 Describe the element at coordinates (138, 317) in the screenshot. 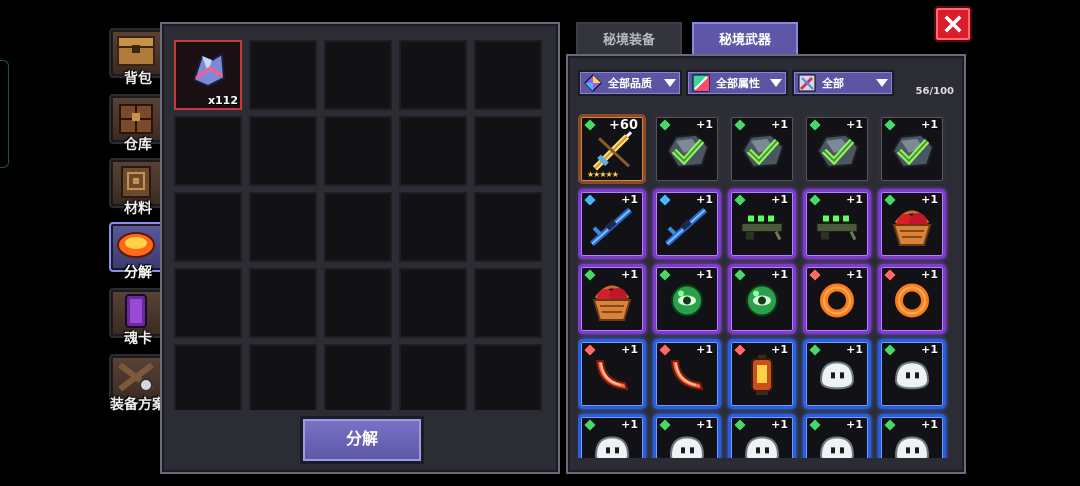

I see `nav-item-soul-card: 魂卡` at that location.